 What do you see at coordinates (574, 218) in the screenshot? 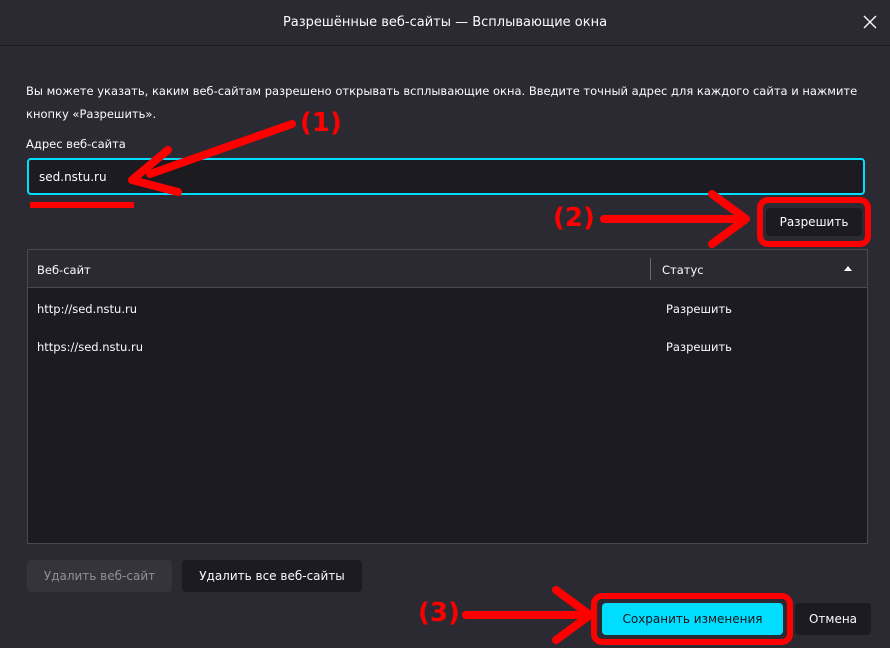
I see `annotation-step-2: (2)` at bounding box center [574, 218].